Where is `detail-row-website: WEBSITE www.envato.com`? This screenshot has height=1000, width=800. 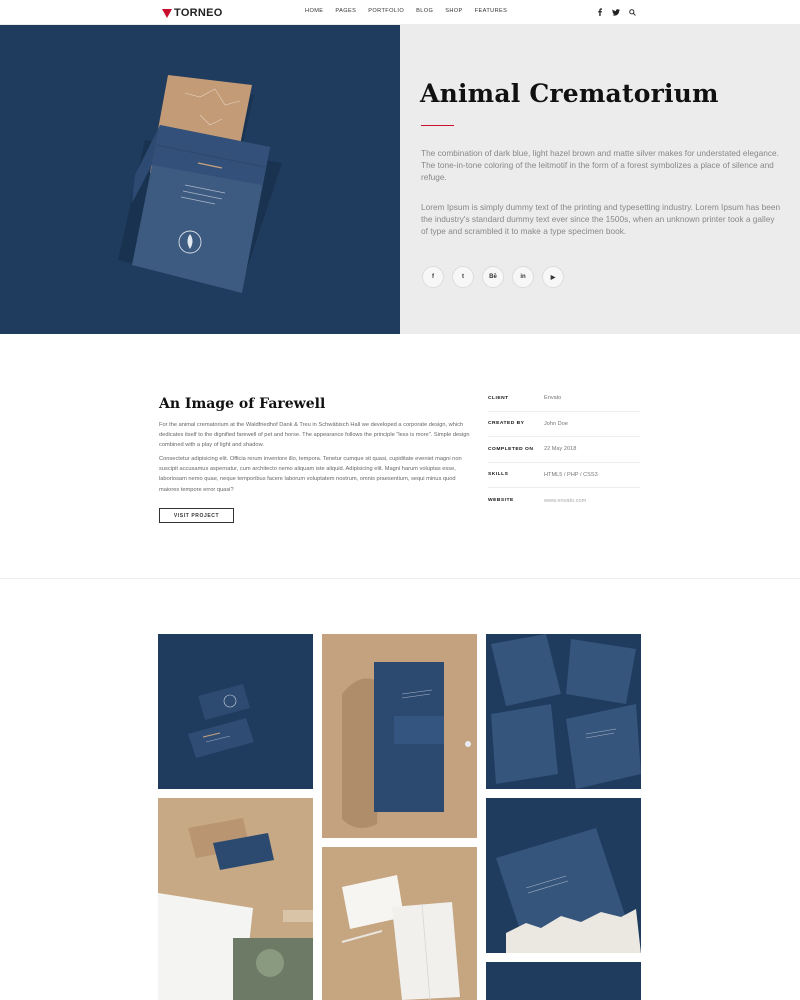 detail-row-website: WEBSITE www.envato.com is located at coordinates (564, 501).